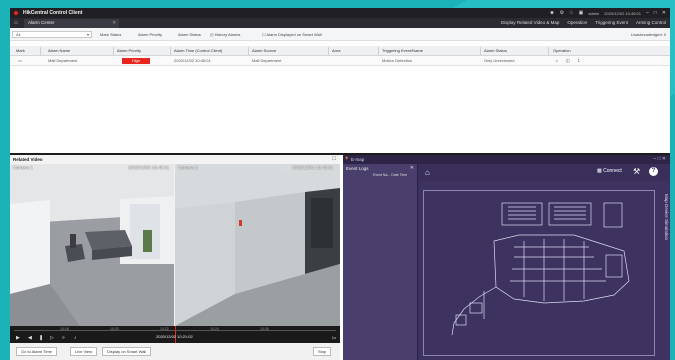 The image size is (675, 360). Describe the element at coordinates (30, 338) in the screenshot. I see `rewind-icon: ◀` at that location.